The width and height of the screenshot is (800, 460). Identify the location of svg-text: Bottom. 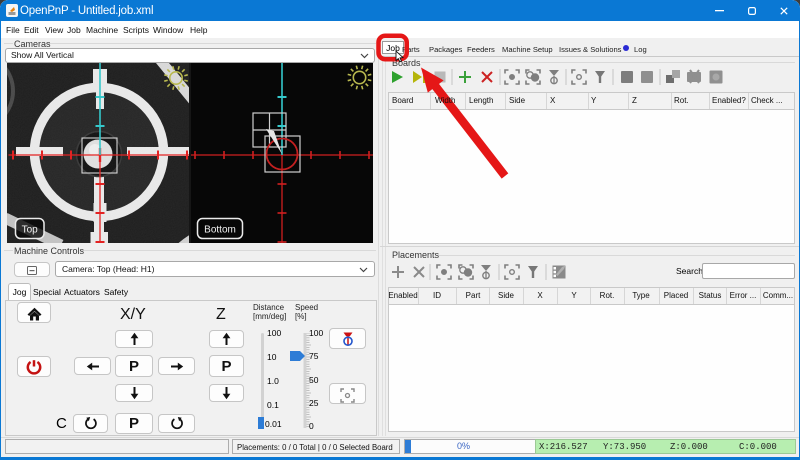
(220, 230).